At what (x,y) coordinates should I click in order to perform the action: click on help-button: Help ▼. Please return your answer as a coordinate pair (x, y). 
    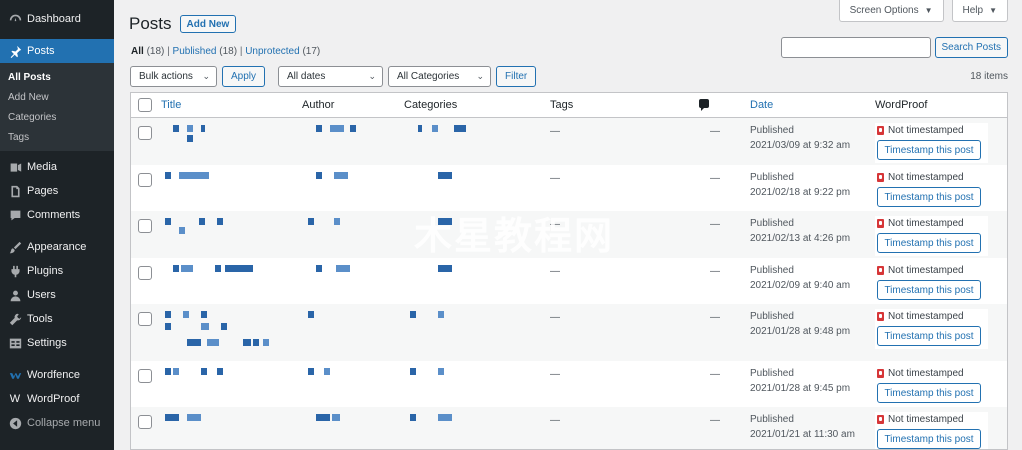
    Looking at the image, I should click on (979, 11).